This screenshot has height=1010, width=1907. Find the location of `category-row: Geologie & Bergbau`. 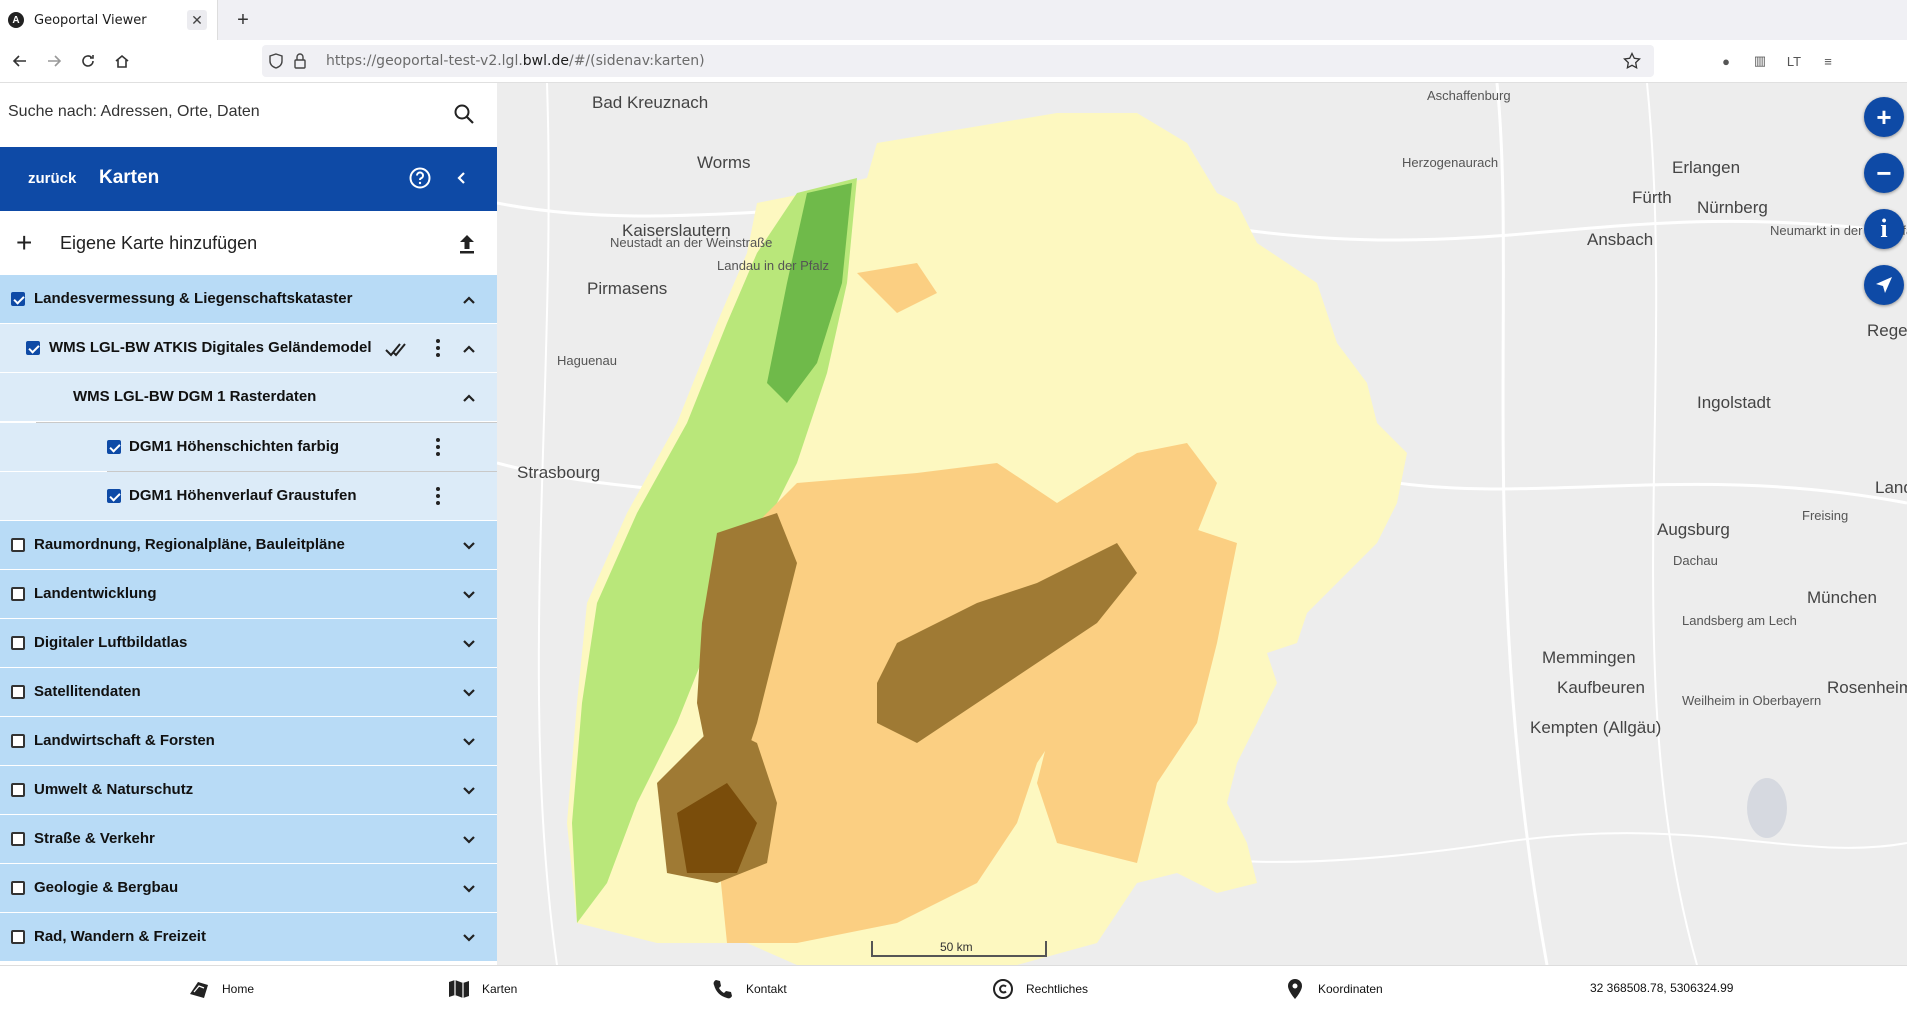

category-row: Geologie & Bergbau is located at coordinates (248, 888).